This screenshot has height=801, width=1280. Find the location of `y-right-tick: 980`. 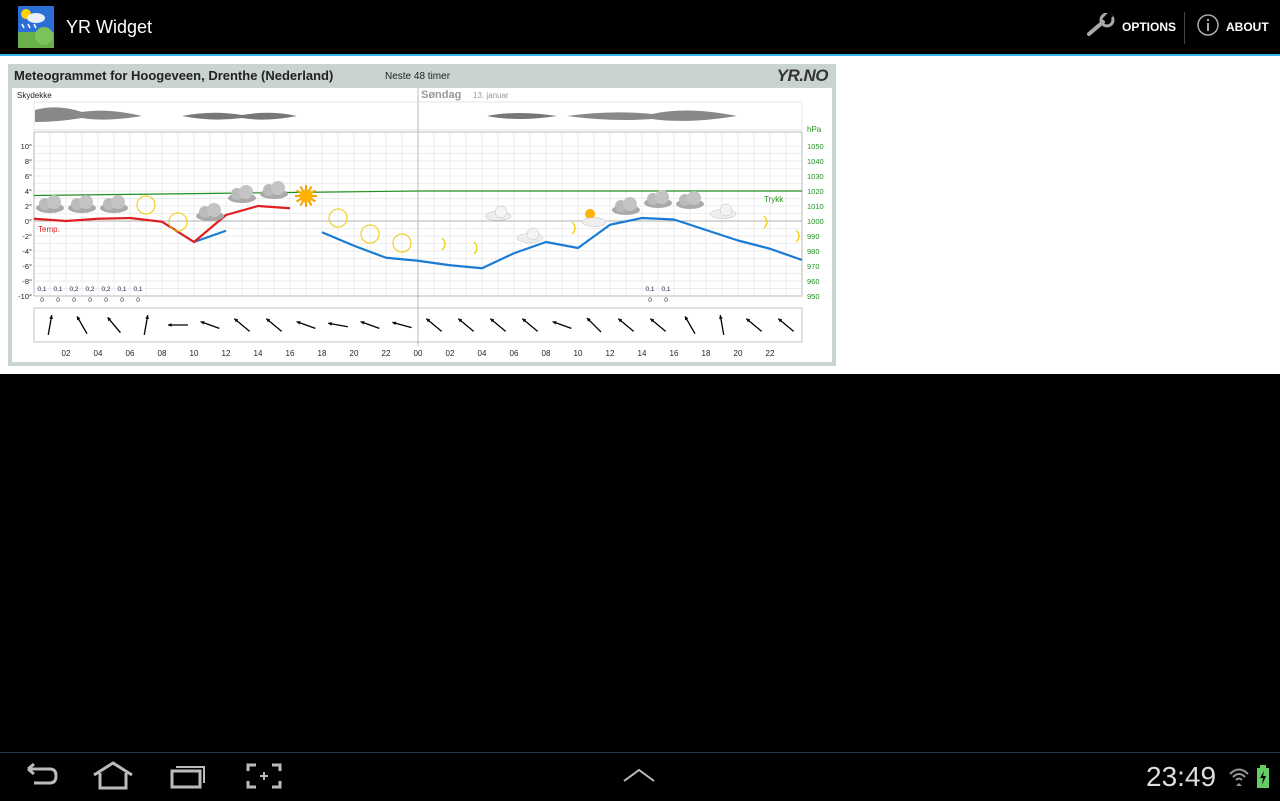

y-right-tick: 980 is located at coordinates (813, 251).